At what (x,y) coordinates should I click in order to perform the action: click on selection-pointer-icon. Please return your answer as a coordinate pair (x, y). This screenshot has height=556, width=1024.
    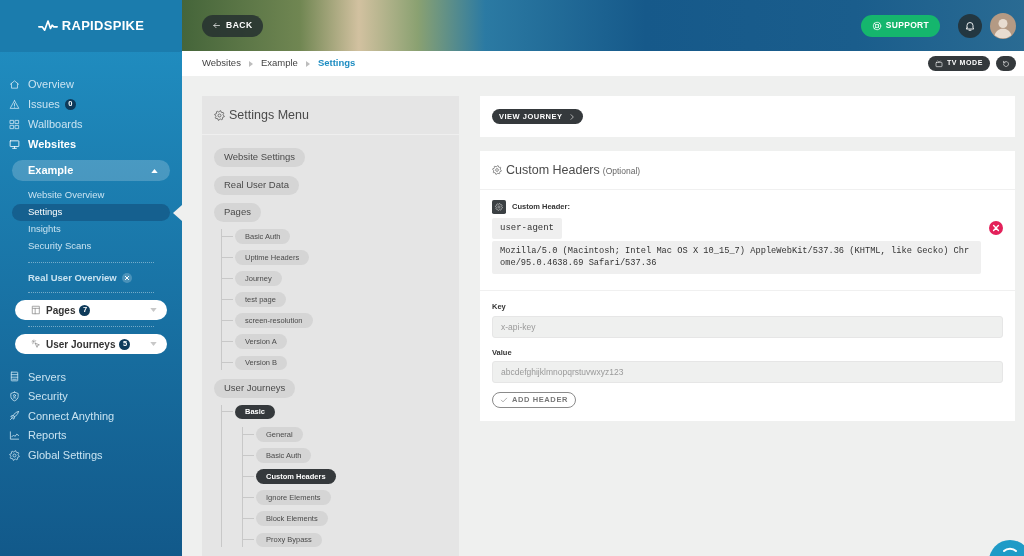
    Looking at the image, I should click on (177, 212).